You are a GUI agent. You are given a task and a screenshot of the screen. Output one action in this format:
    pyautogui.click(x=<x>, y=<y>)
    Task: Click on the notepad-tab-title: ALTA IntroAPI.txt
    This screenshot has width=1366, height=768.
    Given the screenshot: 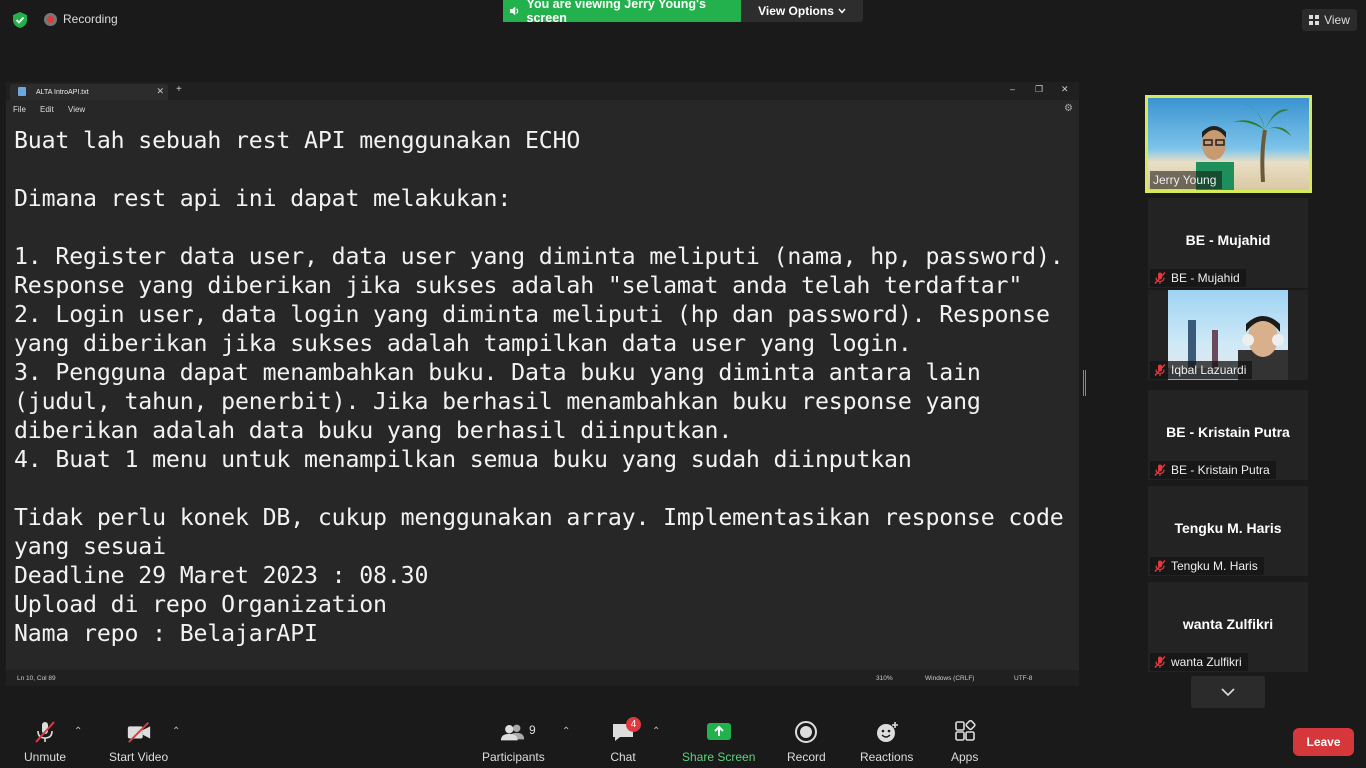 What is the action you would take?
    pyautogui.click(x=62, y=92)
    